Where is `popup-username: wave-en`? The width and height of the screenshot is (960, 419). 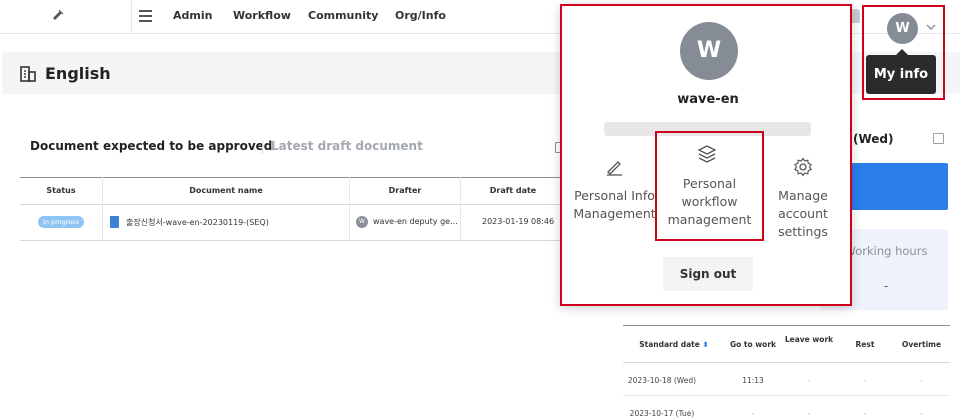 popup-username: wave-en is located at coordinates (708, 99).